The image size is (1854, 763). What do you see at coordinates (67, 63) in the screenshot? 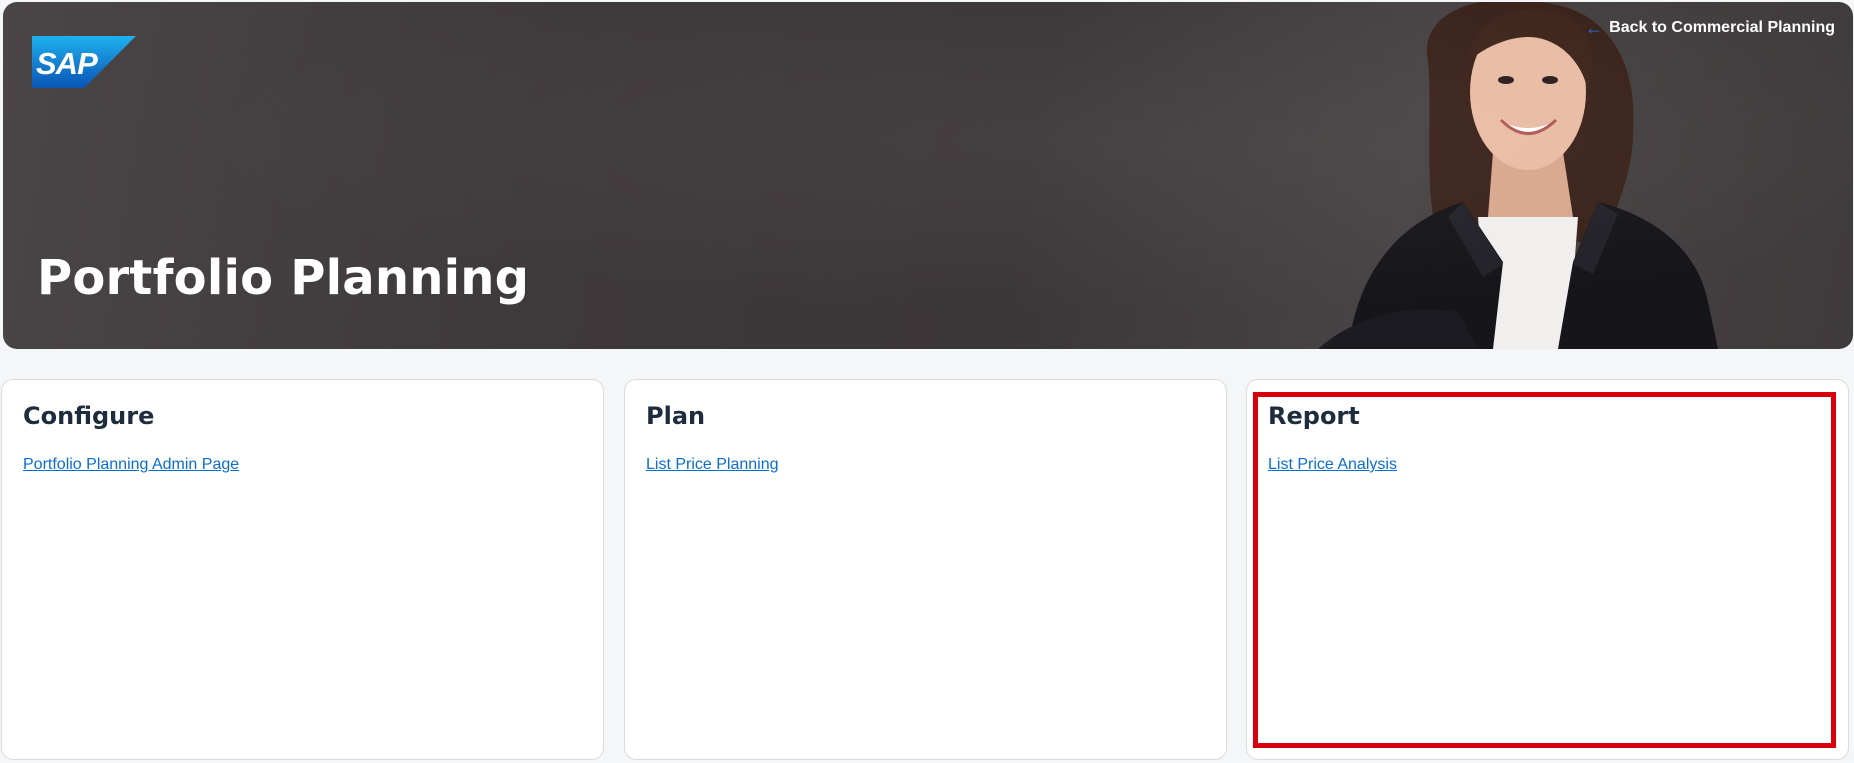
I see `sap-logo-text: SAP` at bounding box center [67, 63].